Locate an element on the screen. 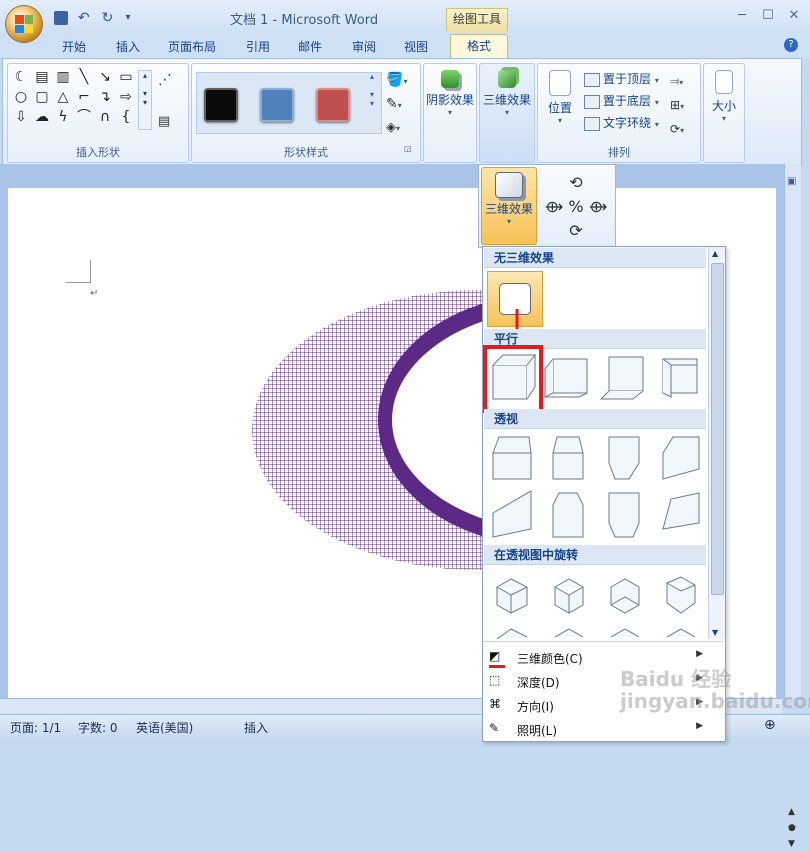 The height and width of the screenshot is (852, 810). tab-mailings: 邮件 is located at coordinates (310, 46).